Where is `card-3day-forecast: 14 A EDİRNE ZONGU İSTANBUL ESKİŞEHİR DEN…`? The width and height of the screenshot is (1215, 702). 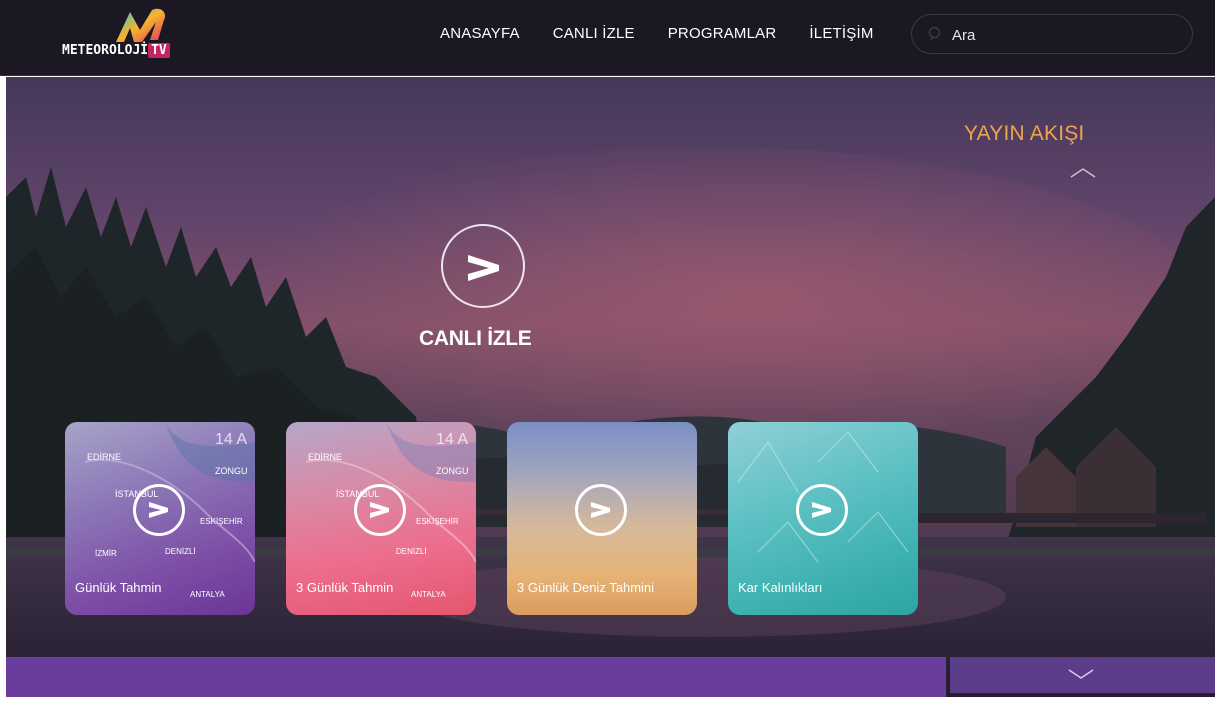 card-3day-forecast: 14 A EDİRNE ZONGU İSTANBUL ESKİŞEHİR DEN… is located at coordinates (381, 518).